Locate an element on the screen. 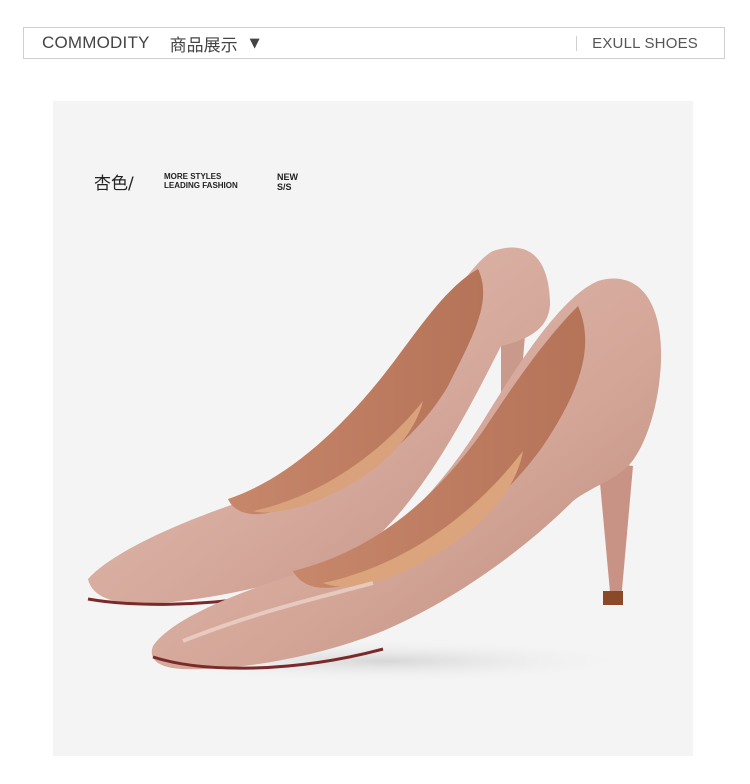 This screenshot has width=750, height=784. header-divider is located at coordinates (576, 43).